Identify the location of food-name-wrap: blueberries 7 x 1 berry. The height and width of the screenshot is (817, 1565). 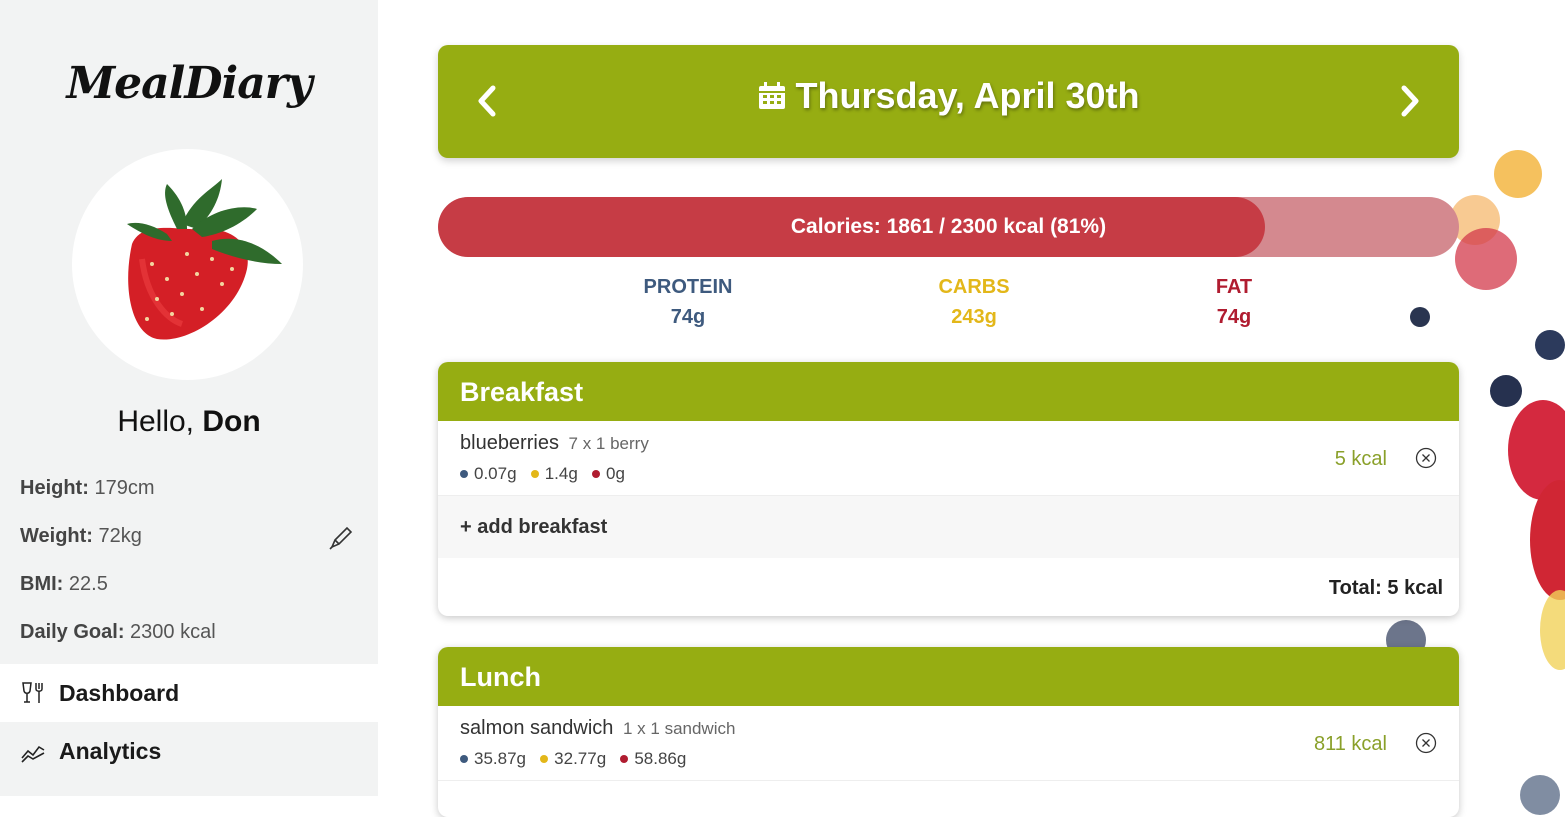
(554, 443).